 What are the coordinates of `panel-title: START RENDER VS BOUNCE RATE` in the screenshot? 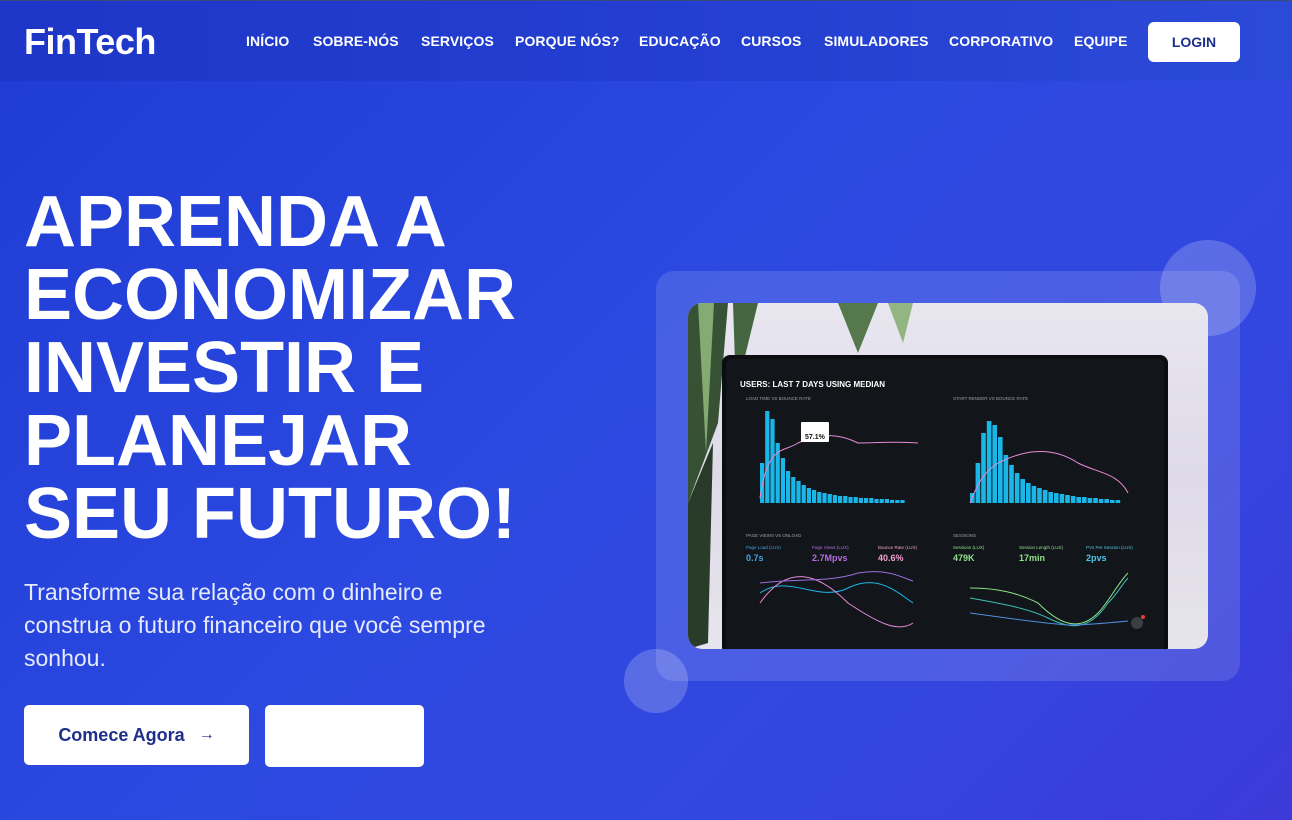 It's located at (990, 398).